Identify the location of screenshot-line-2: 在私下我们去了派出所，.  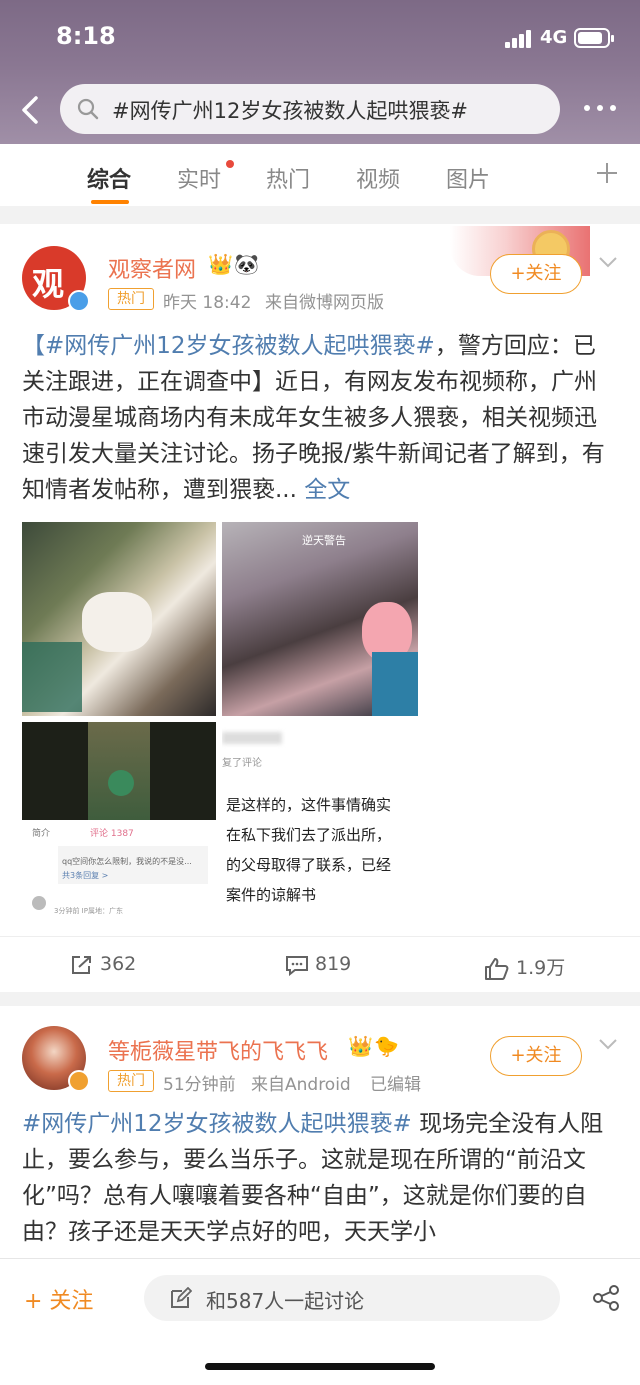
(309, 835).